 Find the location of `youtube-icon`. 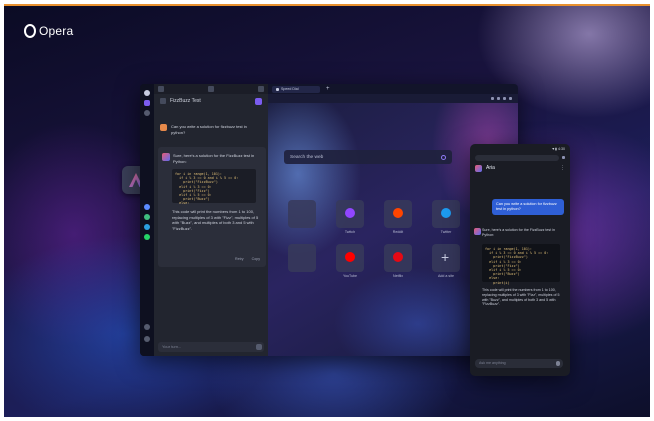

youtube-icon is located at coordinates (350, 257).